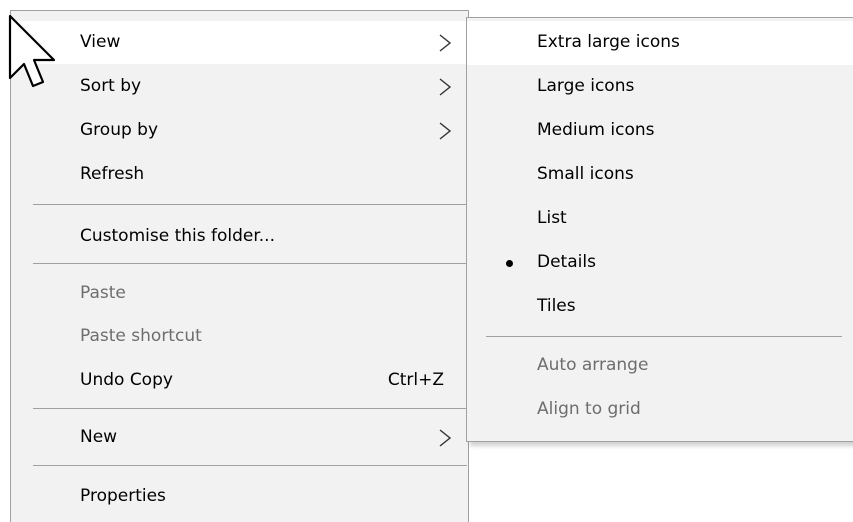 Image resolution: width=853 pixels, height=522 pixels. What do you see at coordinates (660, 263) in the screenshot?
I see `submenu-item-details: Details` at bounding box center [660, 263].